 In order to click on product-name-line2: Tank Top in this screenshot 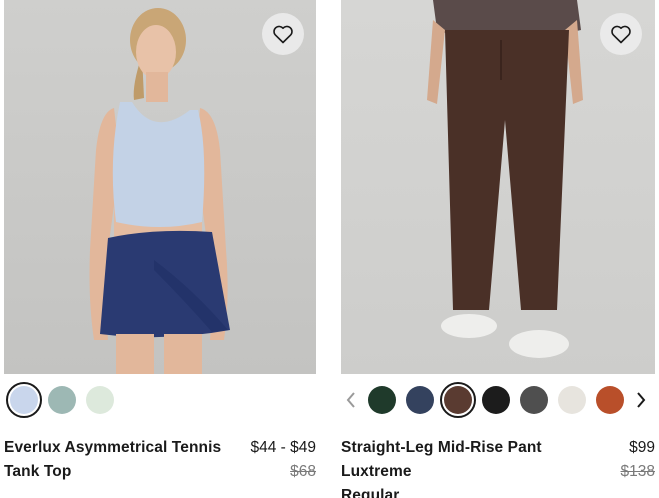, I will do `click(112, 472)`.